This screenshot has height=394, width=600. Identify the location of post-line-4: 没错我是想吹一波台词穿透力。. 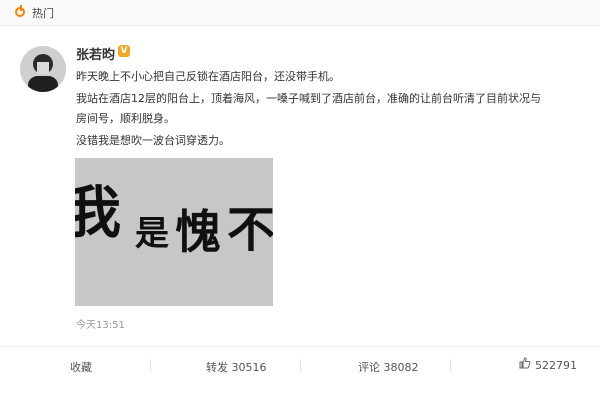
(153, 140).